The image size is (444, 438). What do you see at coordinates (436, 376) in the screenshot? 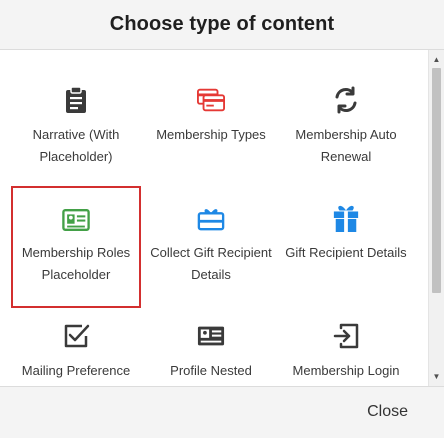
I see `scroll-down-icon: ▼` at bounding box center [436, 376].